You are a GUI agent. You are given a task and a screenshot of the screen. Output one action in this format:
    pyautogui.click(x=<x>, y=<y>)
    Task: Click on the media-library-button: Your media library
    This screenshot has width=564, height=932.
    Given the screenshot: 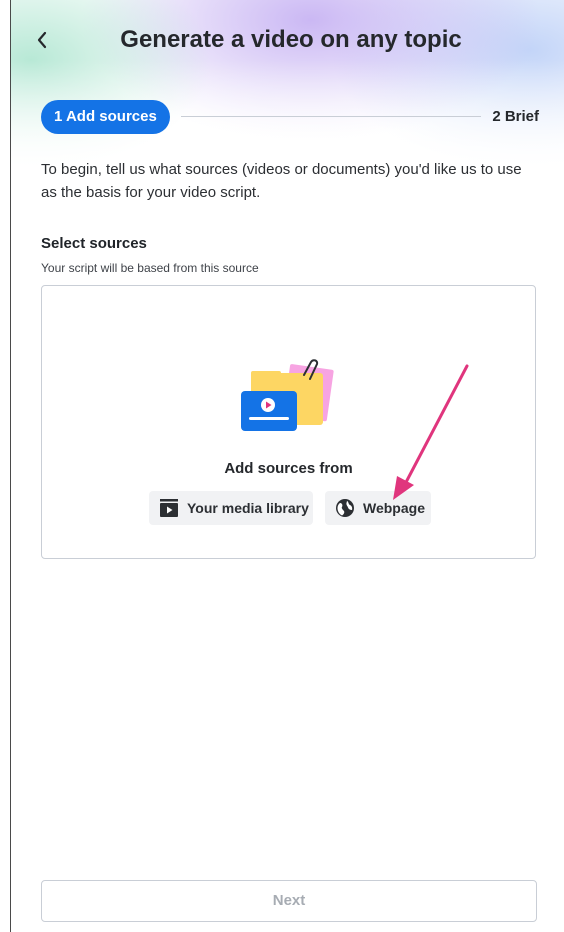 What is the action you would take?
    pyautogui.click(x=231, y=508)
    